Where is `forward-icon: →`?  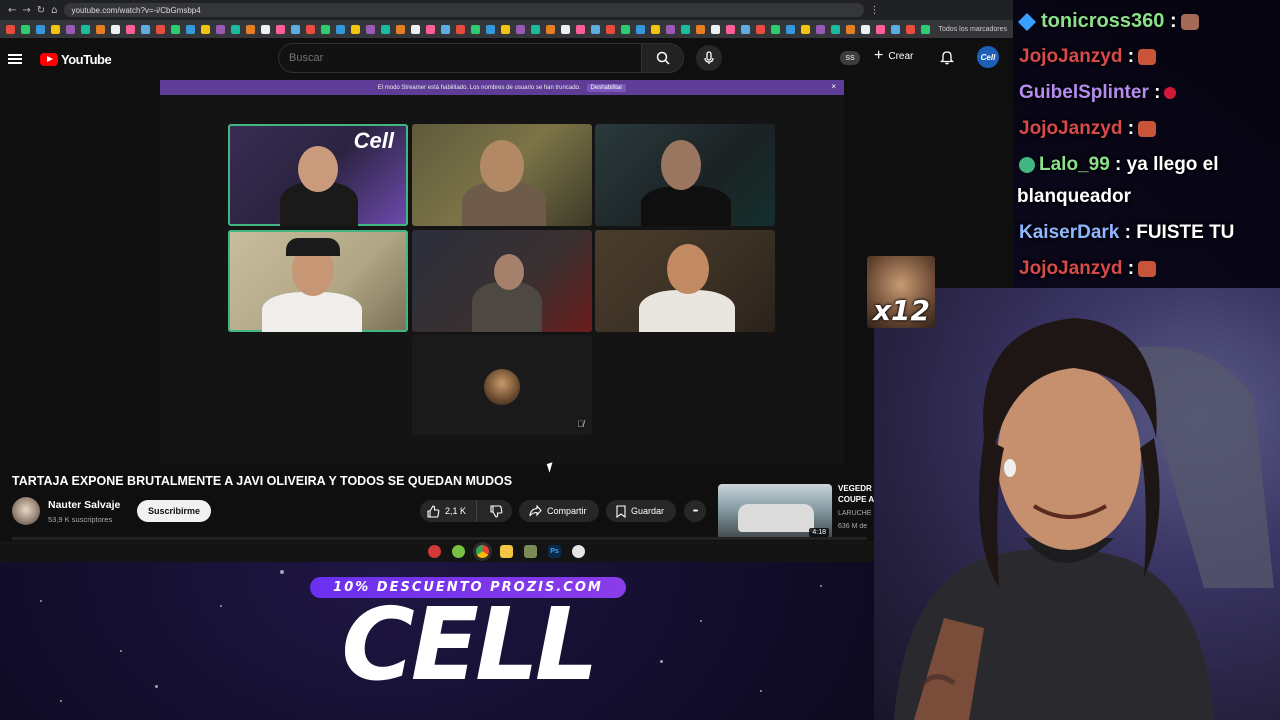 forward-icon: → is located at coordinates (26, 10).